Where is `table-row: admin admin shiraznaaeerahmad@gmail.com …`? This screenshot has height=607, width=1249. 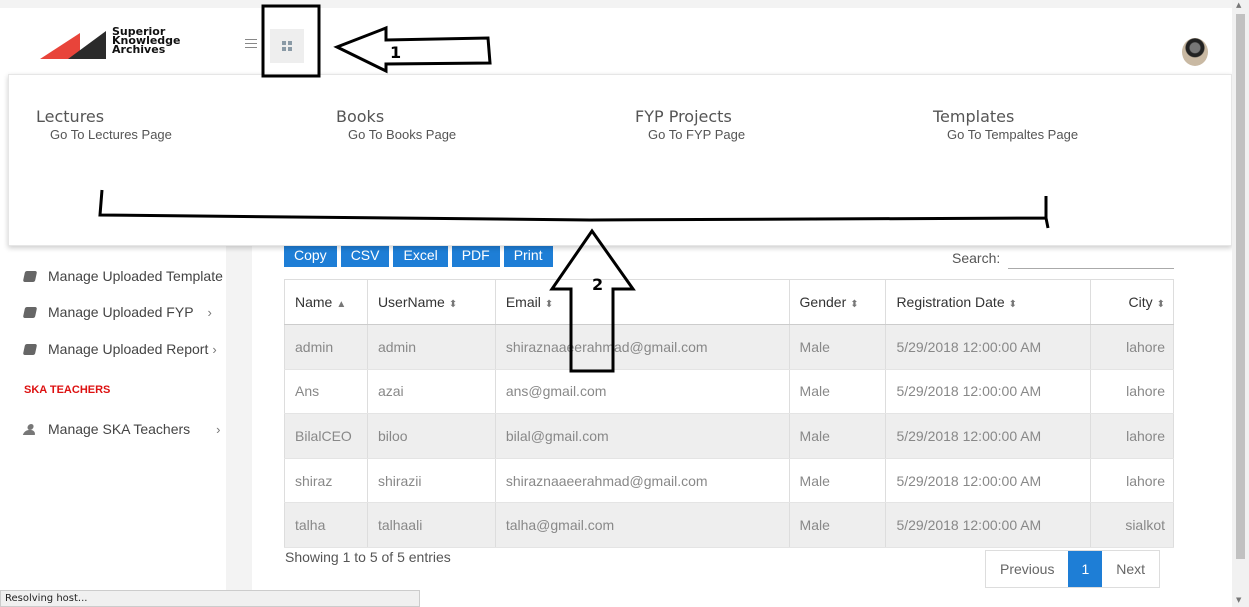 table-row: admin admin shiraznaaeerahmad@gmail.com … is located at coordinates (729, 347).